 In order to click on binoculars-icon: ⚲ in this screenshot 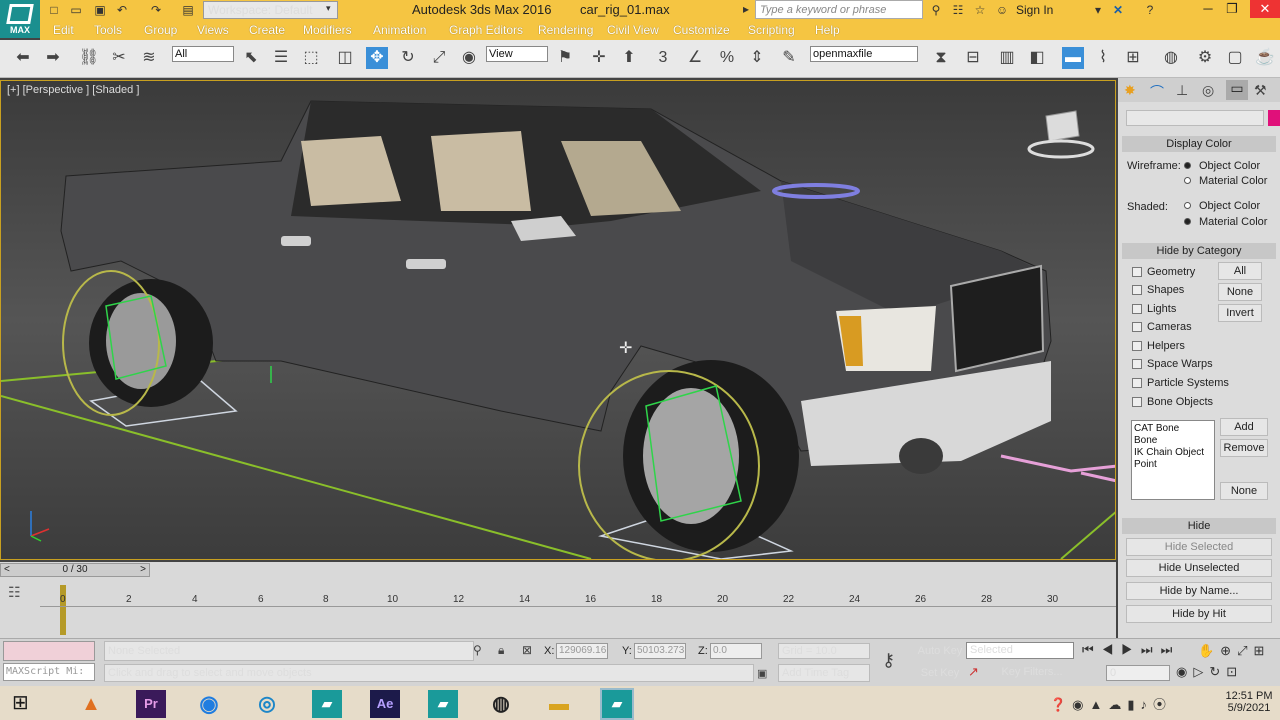, I will do `click(936, 10)`.